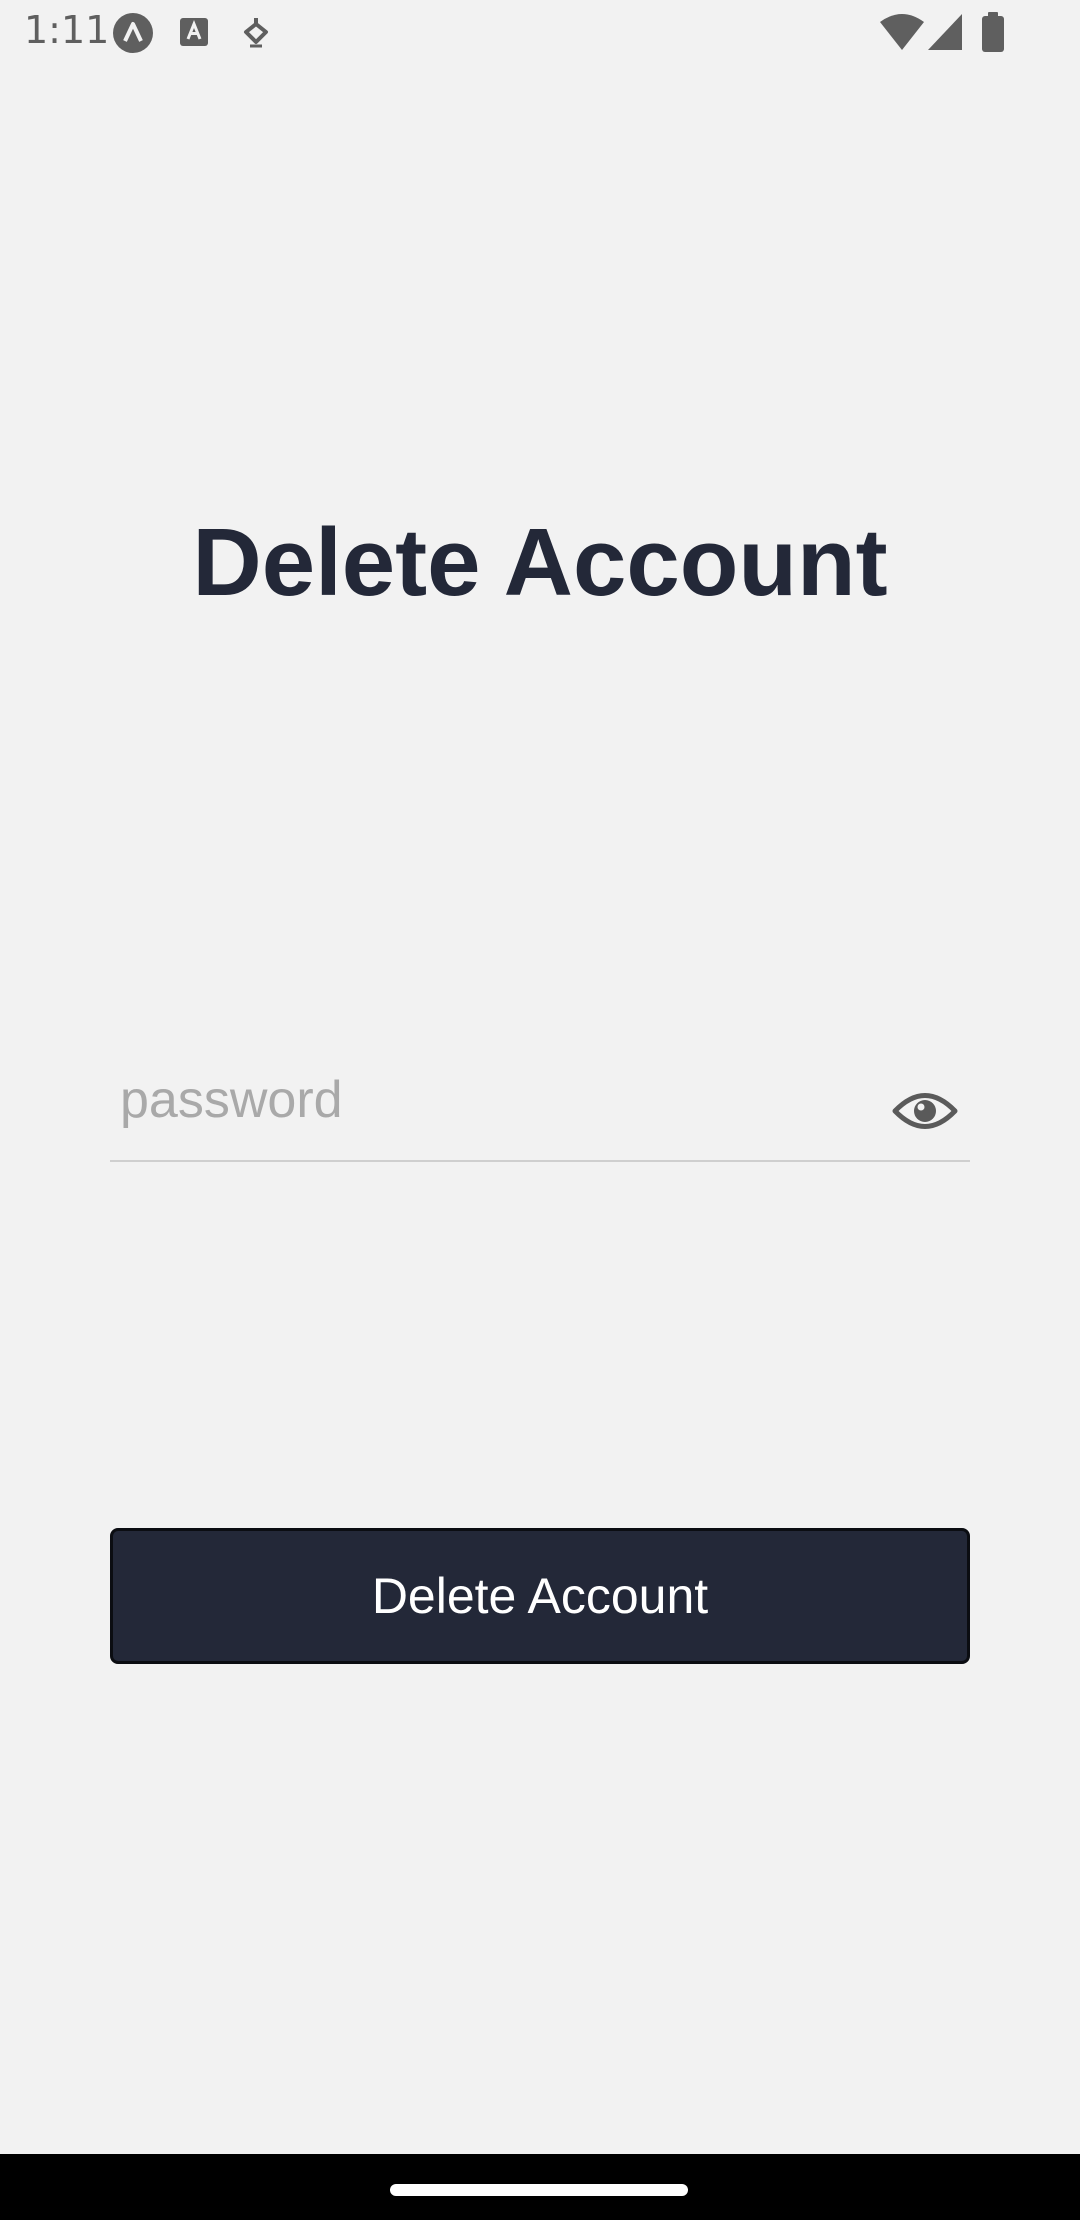 Image resolution: width=1080 pixels, height=2220 pixels. What do you see at coordinates (256, 34) in the screenshot?
I see `download-icon` at bounding box center [256, 34].